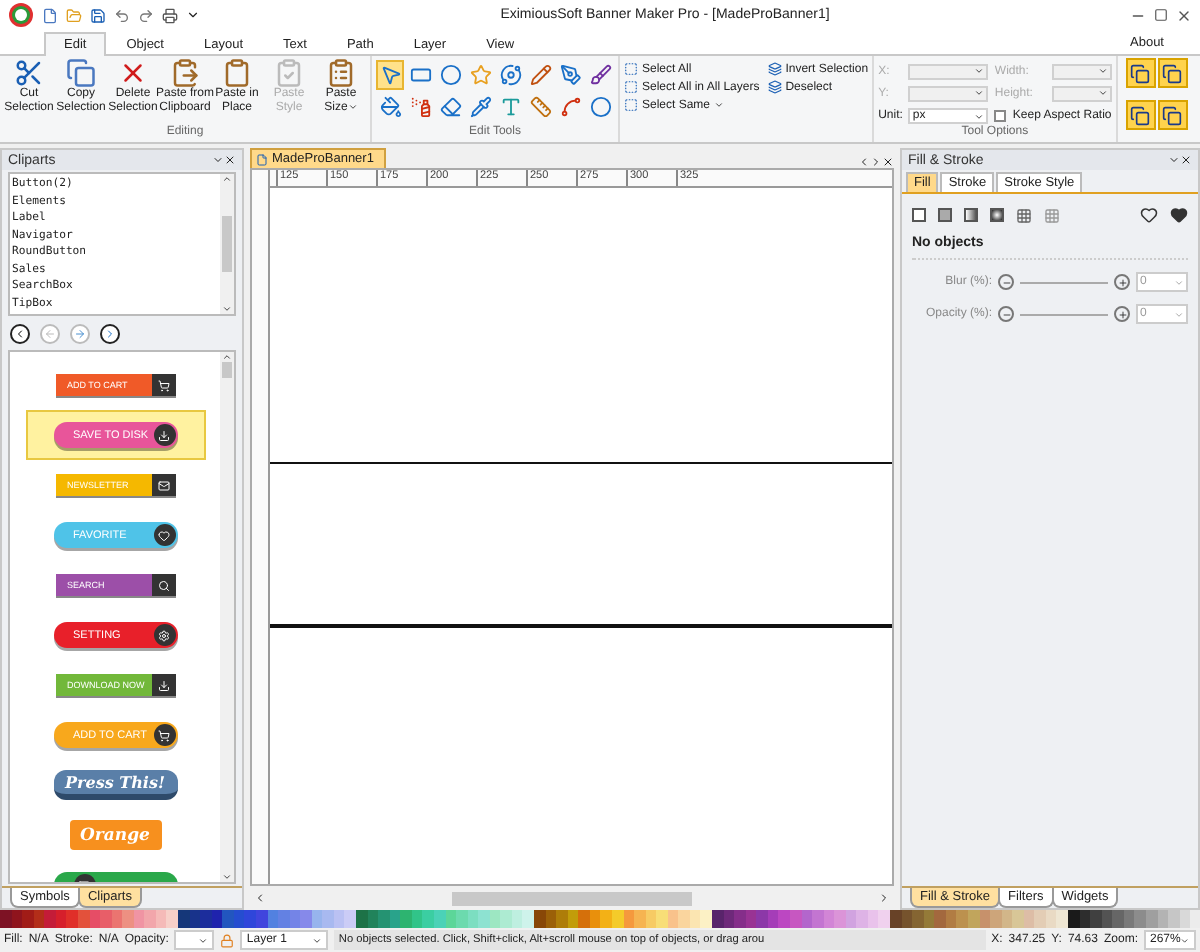  I want to click on radial-gradient-icon, so click(997, 215).